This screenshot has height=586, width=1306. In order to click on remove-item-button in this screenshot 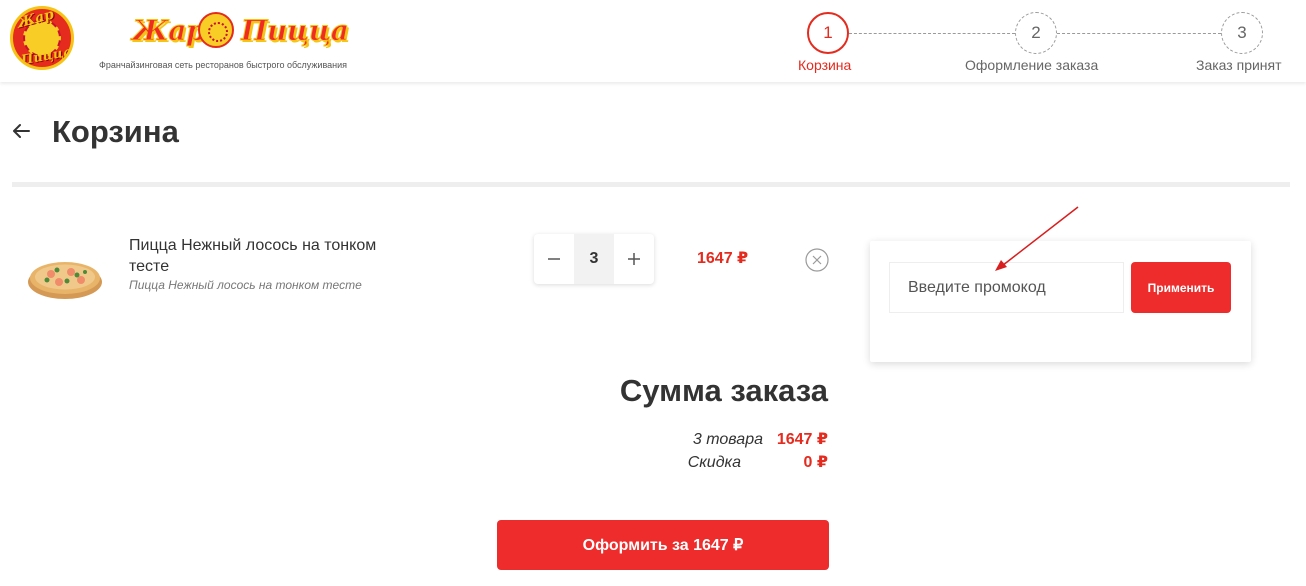, I will do `click(817, 260)`.